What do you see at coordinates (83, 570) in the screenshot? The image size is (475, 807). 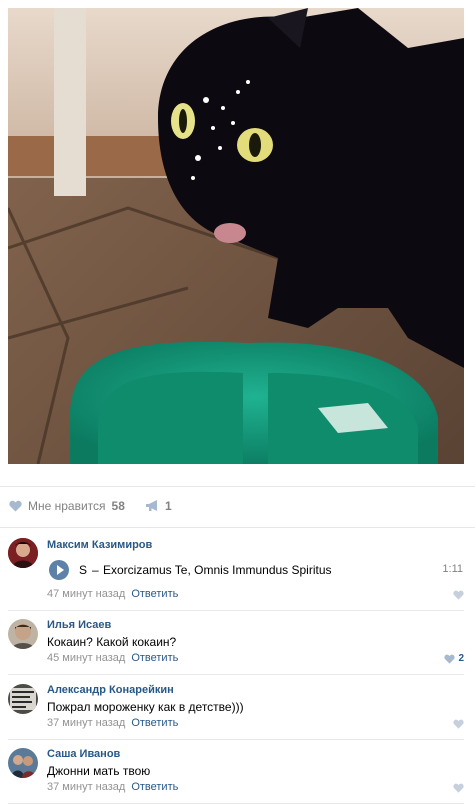 I see `audio-artist: S` at bounding box center [83, 570].